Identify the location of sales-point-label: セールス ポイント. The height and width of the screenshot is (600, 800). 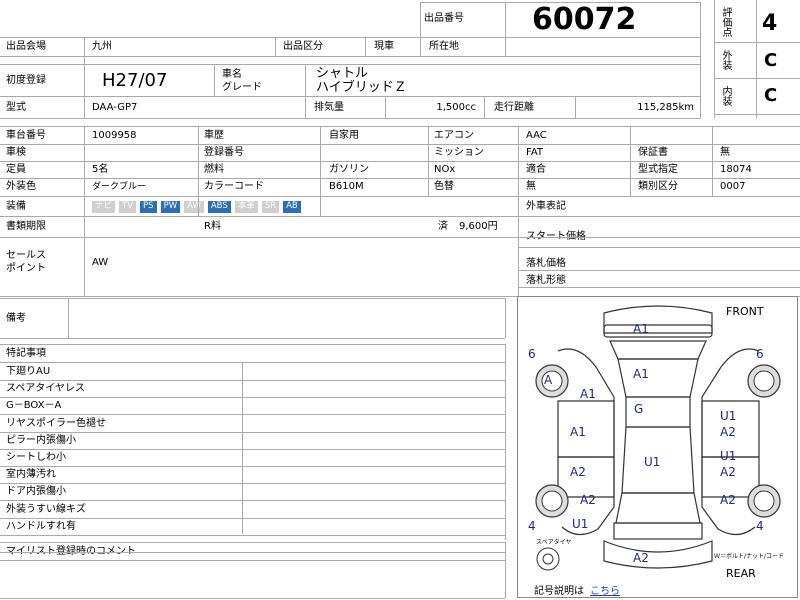
(42, 262).